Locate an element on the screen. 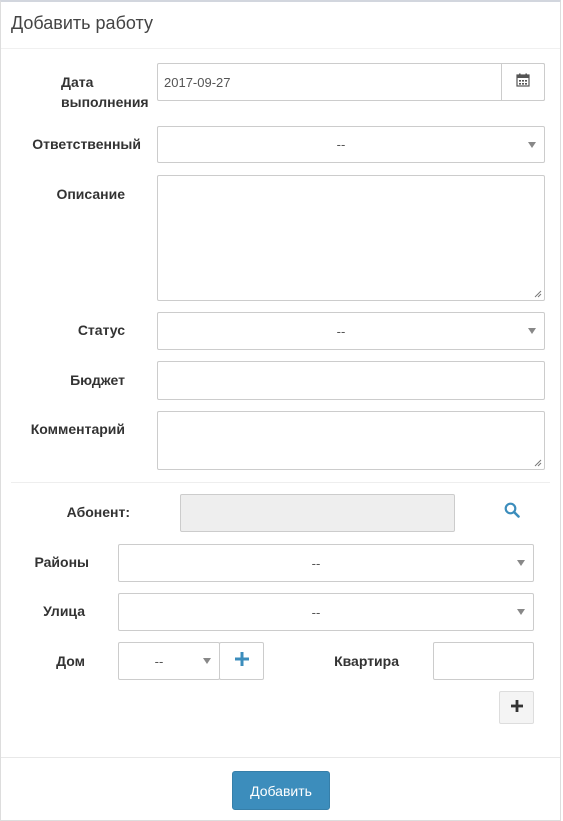 The image size is (563, 821). calendar-button is located at coordinates (523, 82).